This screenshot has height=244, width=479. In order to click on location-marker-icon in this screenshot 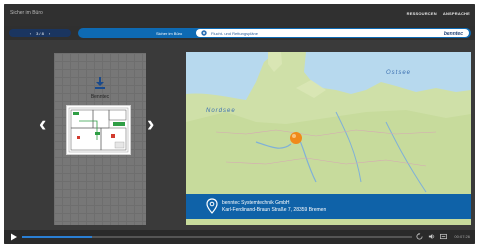, I will do `click(296, 138)`.